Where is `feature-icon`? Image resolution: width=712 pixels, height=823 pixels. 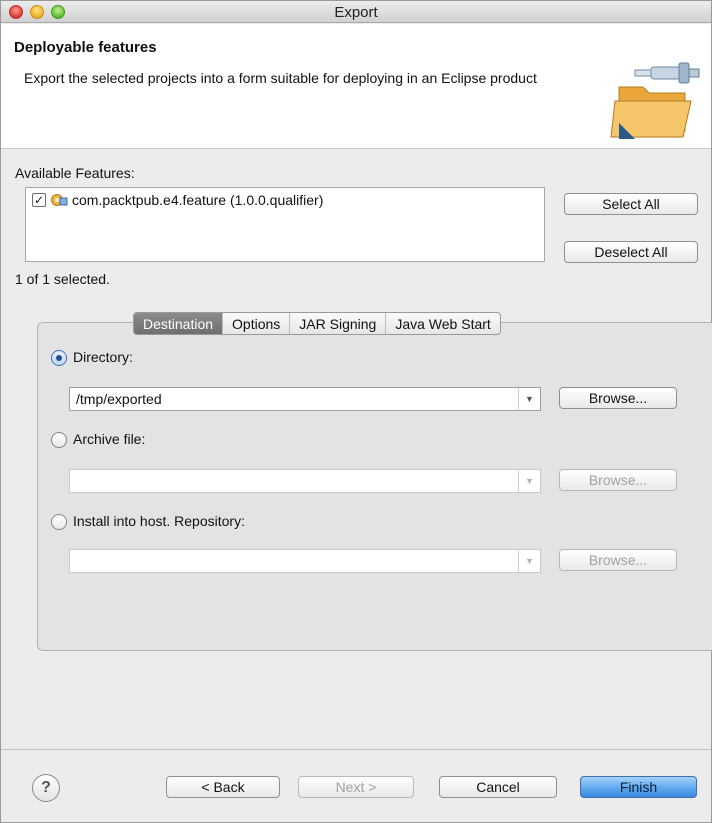 feature-icon is located at coordinates (59, 200).